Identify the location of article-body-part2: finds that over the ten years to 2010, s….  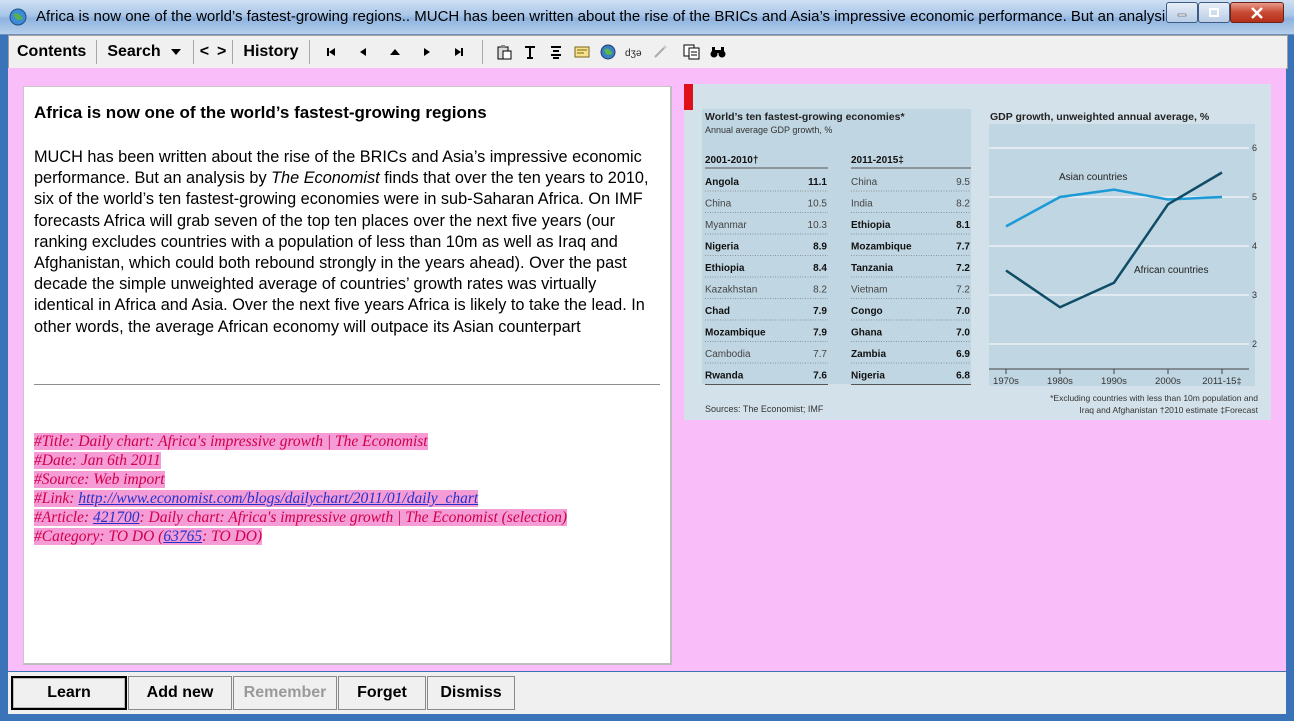
(341, 252).